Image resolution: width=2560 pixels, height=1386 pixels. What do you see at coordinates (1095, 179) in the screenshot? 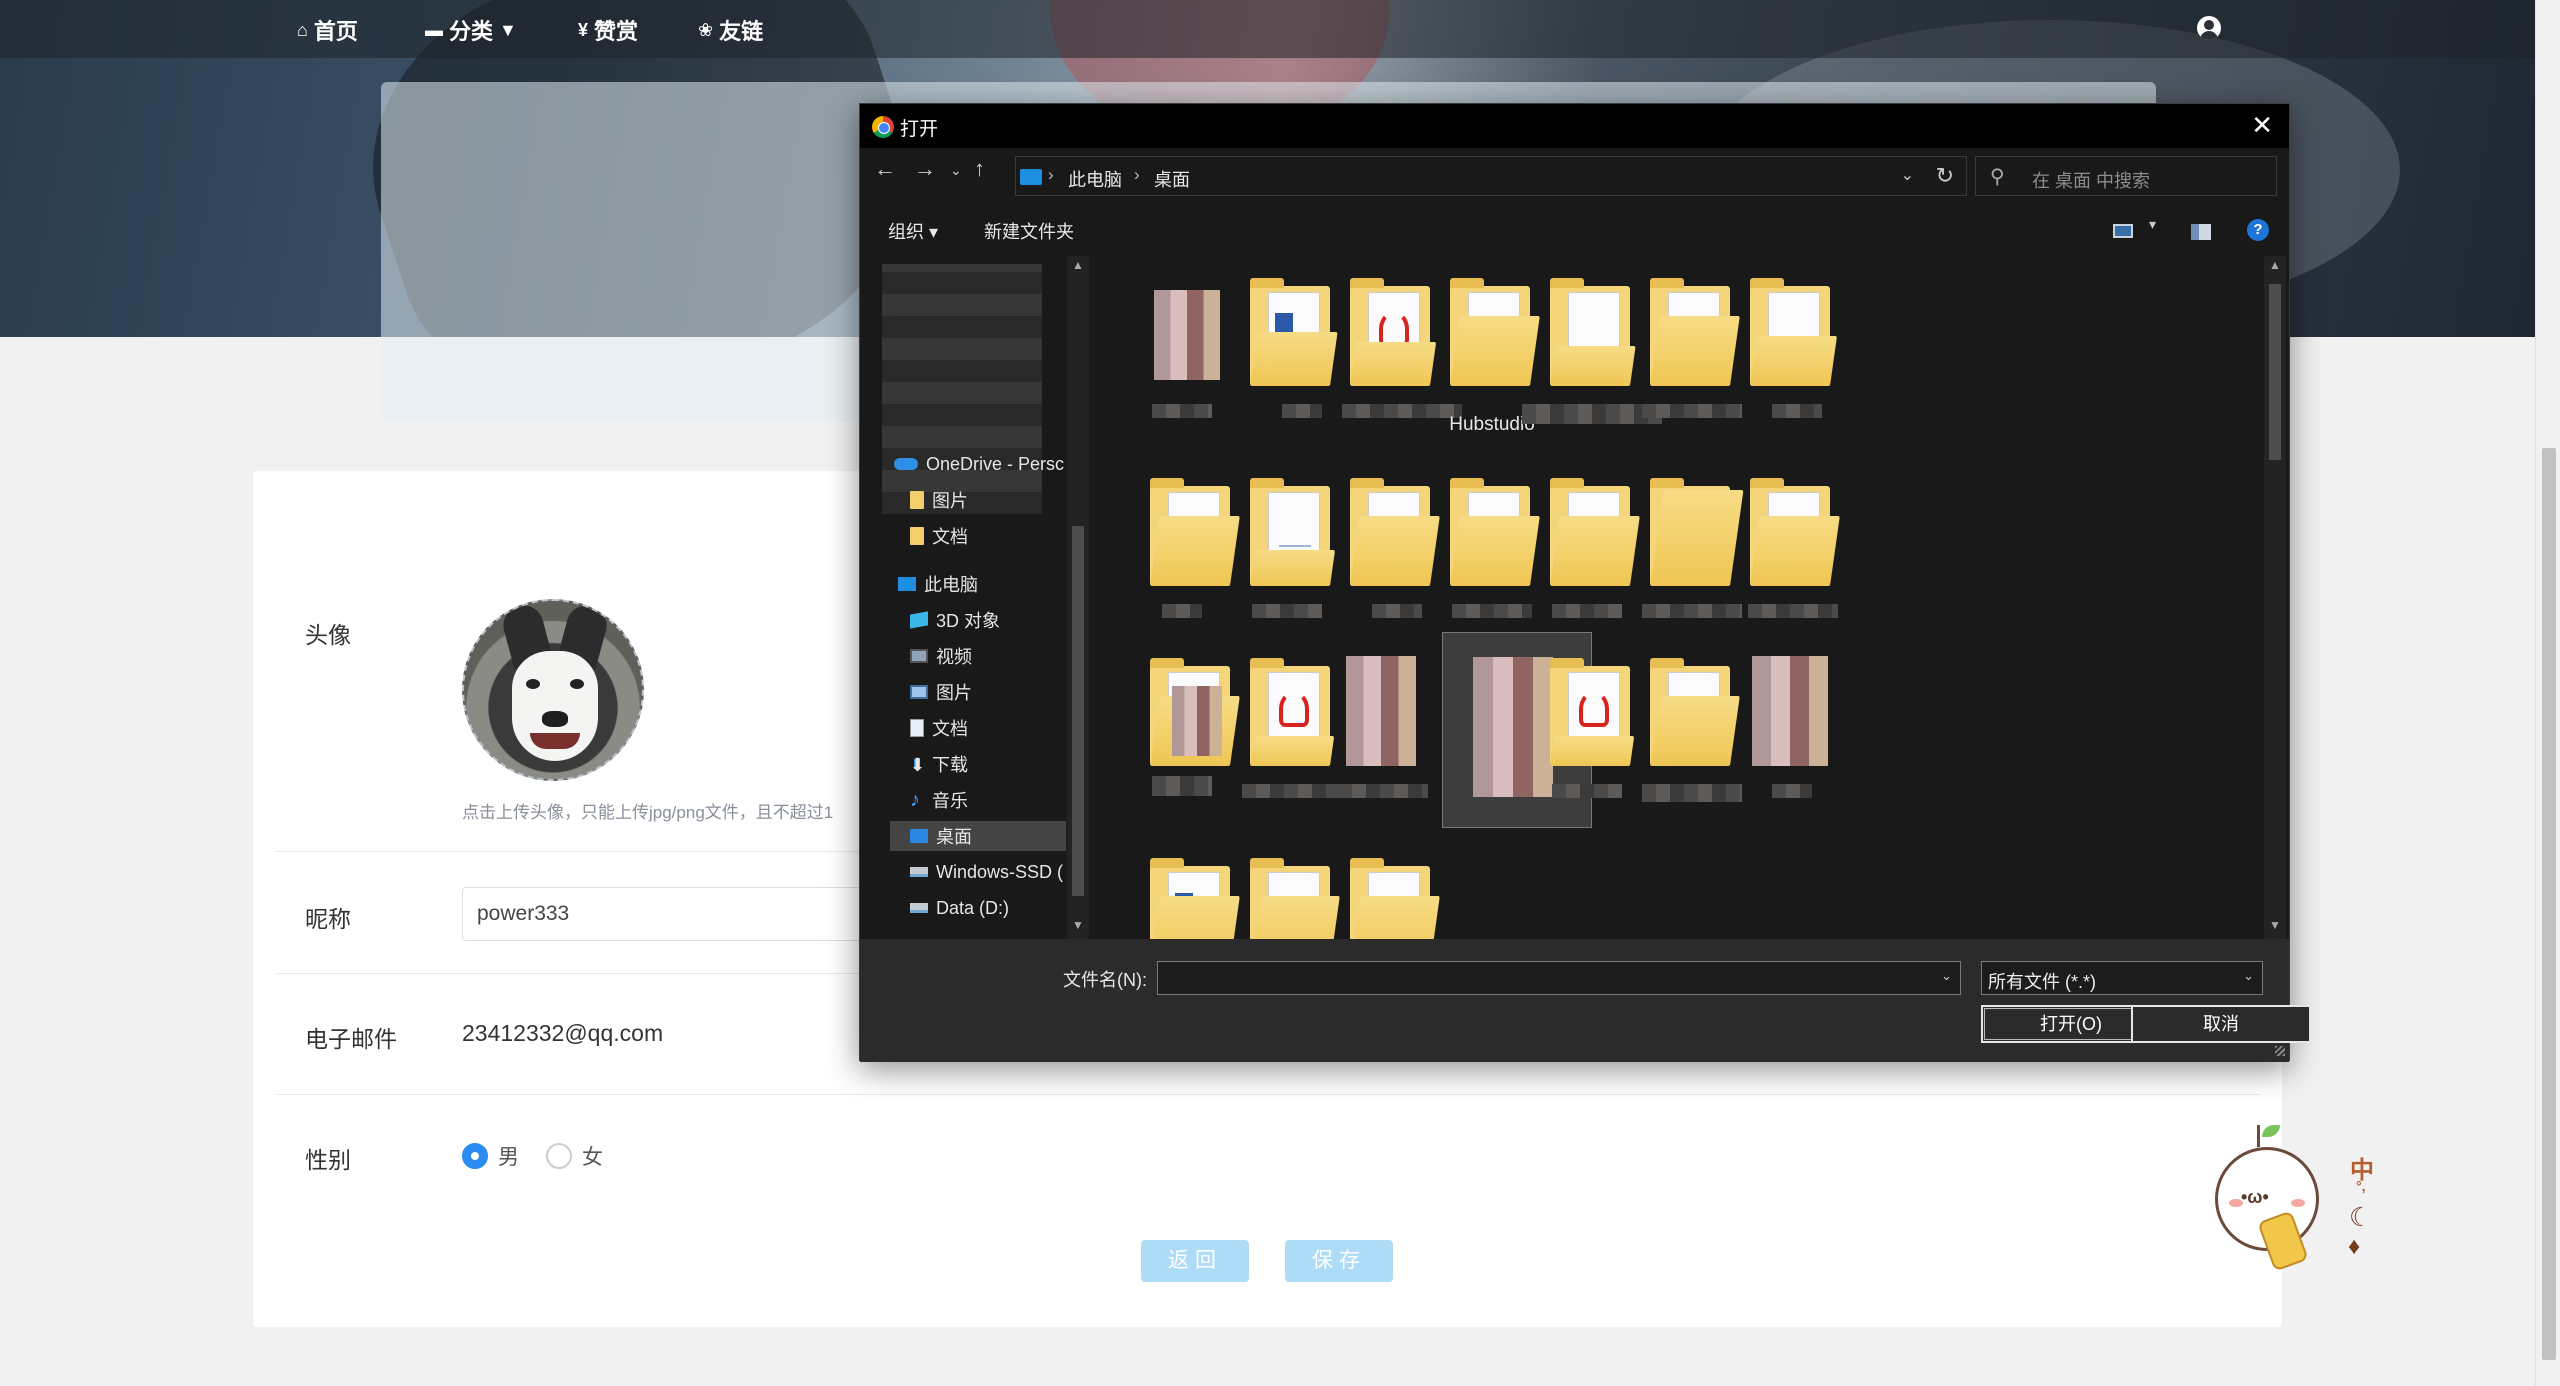
I see `breadcrumb-this-pc: 此电脑` at bounding box center [1095, 179].